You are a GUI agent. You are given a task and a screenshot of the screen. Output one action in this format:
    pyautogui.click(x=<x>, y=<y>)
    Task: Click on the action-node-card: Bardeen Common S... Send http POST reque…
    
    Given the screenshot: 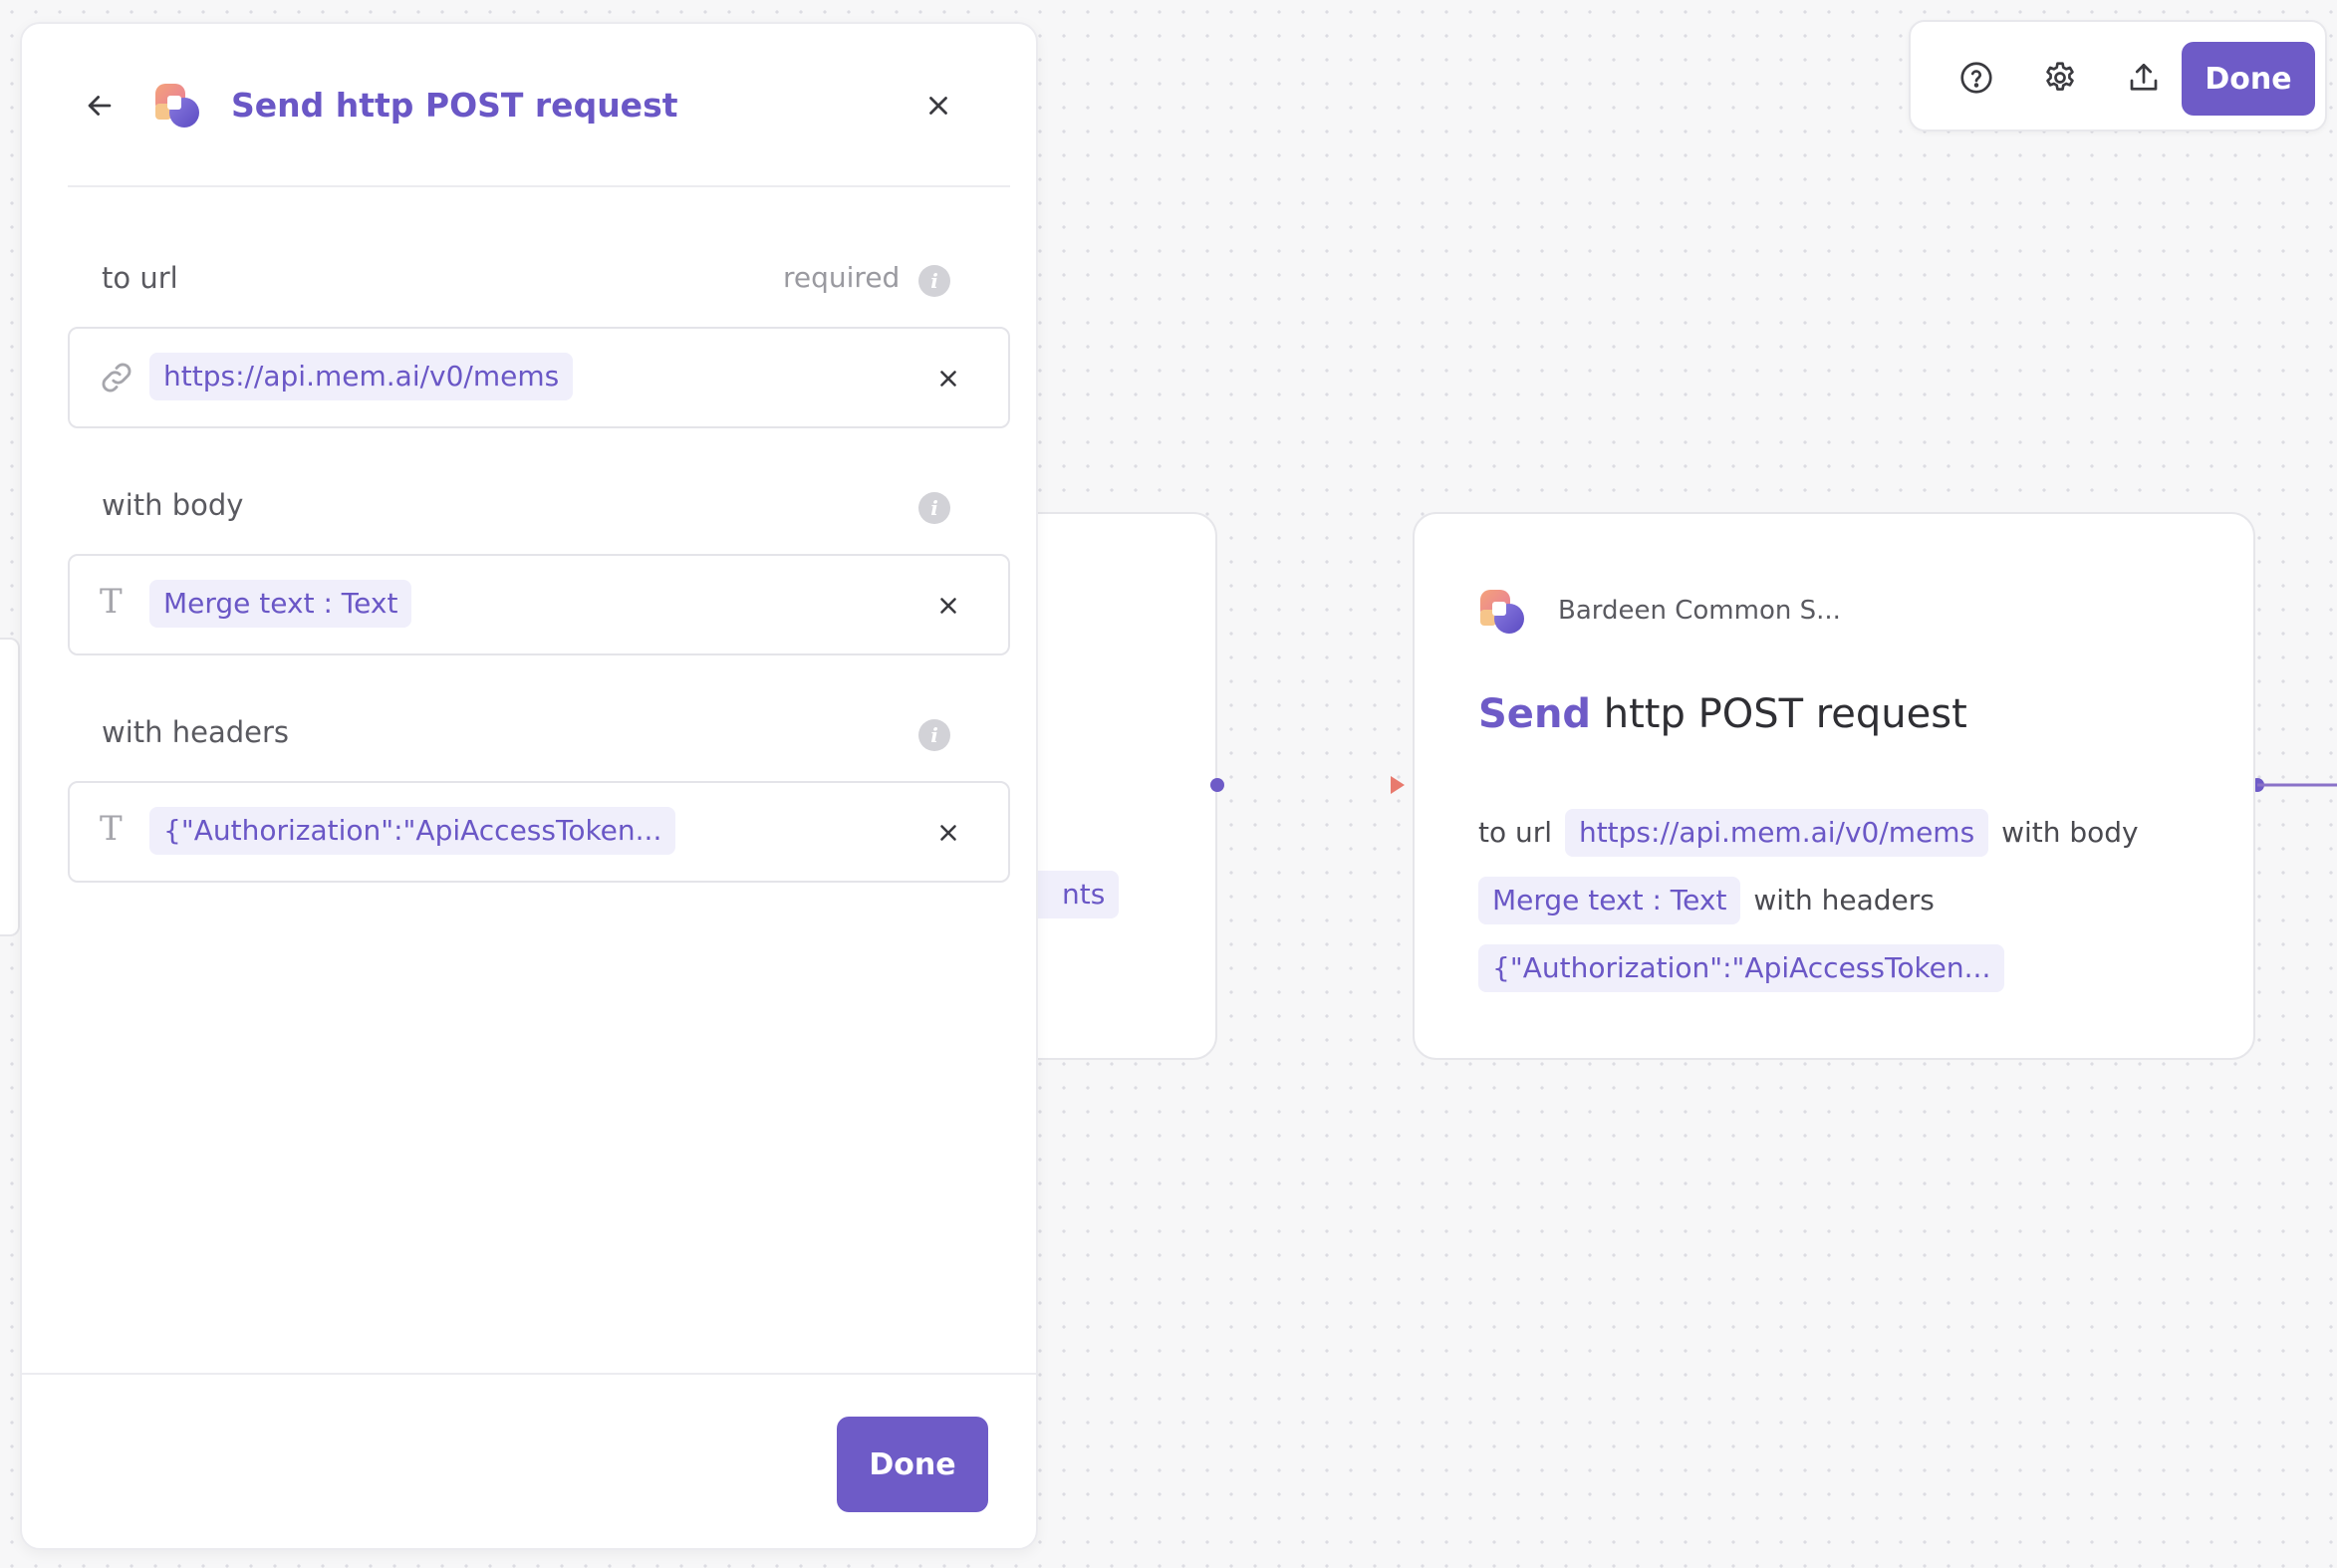 What is the action you would take?
    pyautogui.click(x=1834, y=786)
    